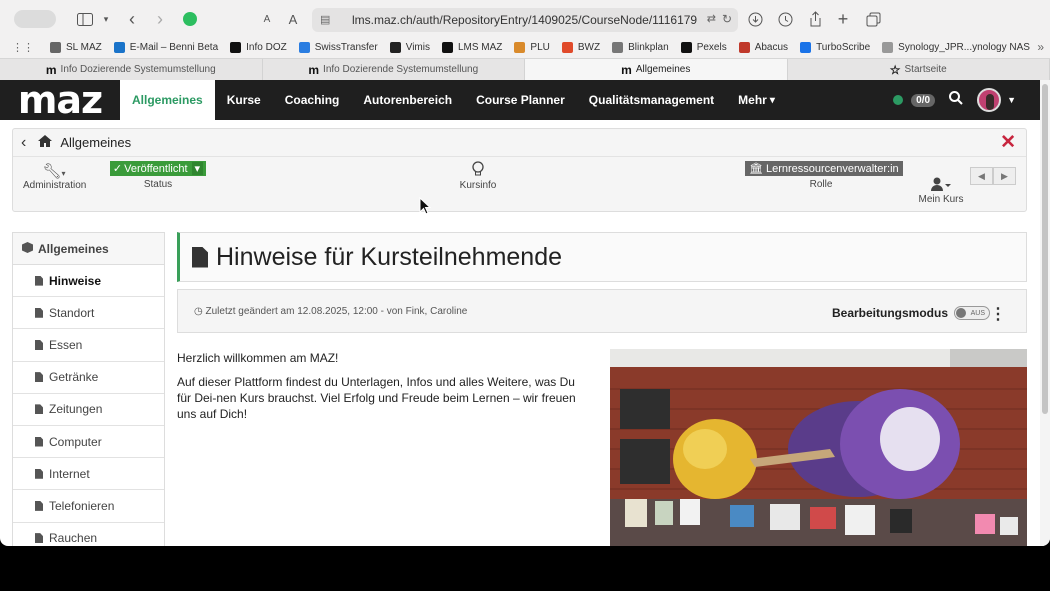 This screenshot has height=591, width=1050. Describe the element at coordinates (989, 100) in the screenshot. I see `avatar` at that location.